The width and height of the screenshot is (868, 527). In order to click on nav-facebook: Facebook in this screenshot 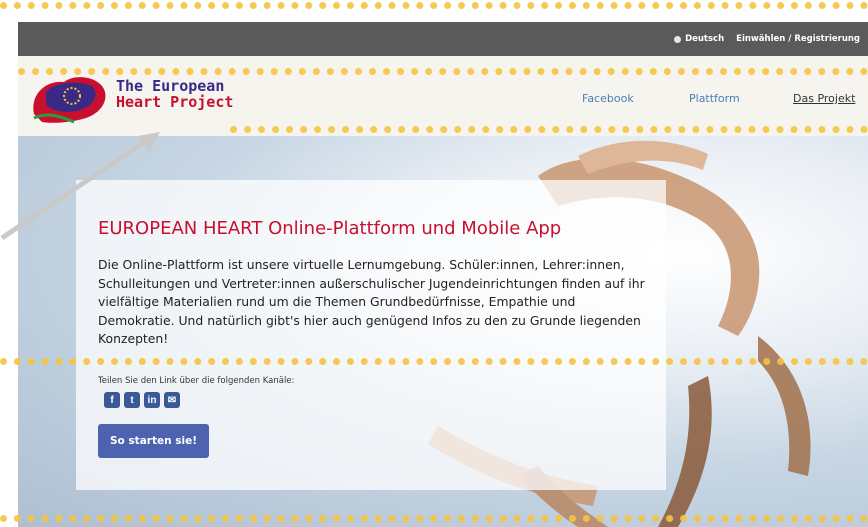, I will do `click(608, 98)`.